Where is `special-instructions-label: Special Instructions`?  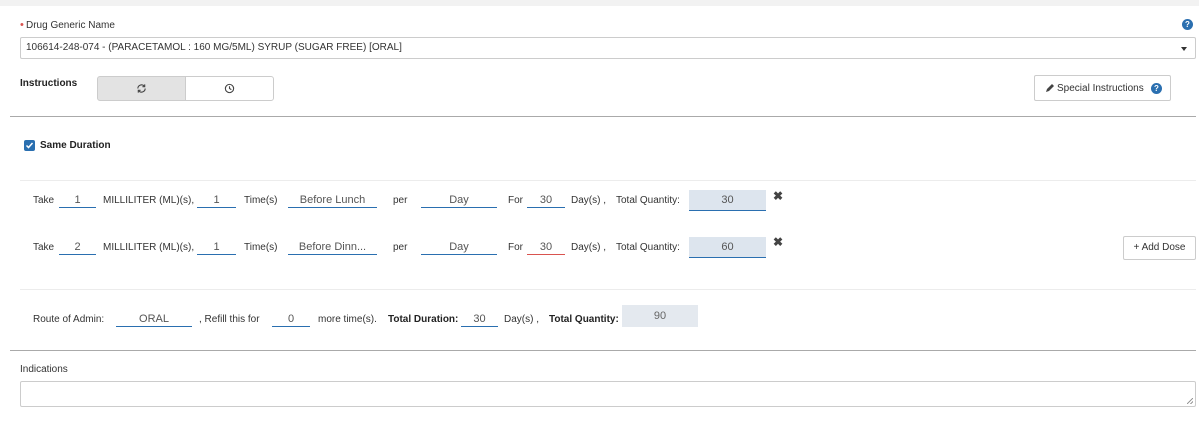
special-instructions-label: Special Instructions is located at coordinates (1100, 88).